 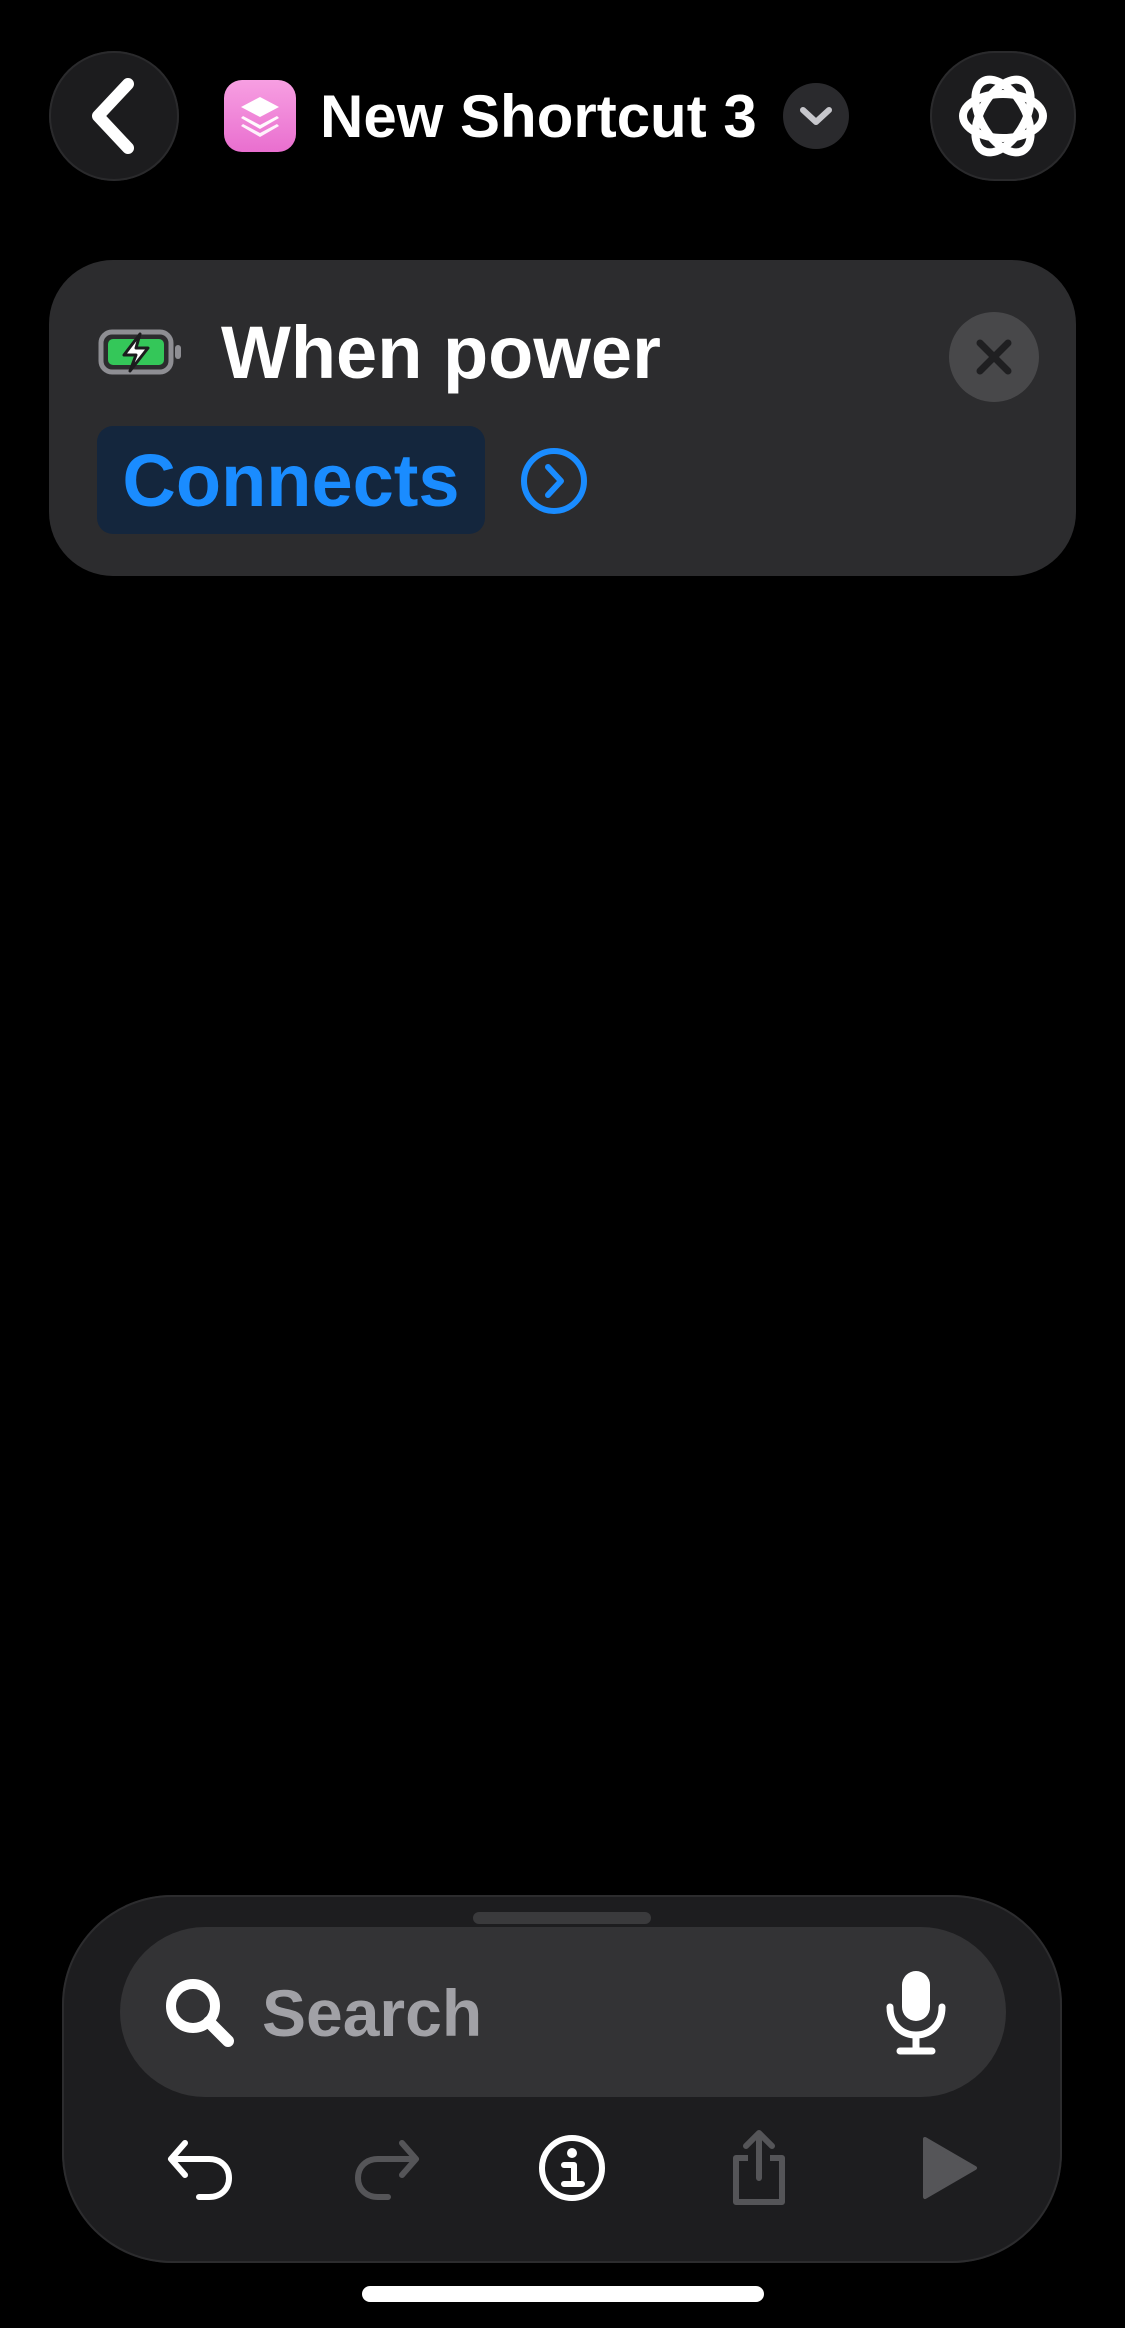 I want to click on parameter-value: Connects, so click(x=291, y=480).